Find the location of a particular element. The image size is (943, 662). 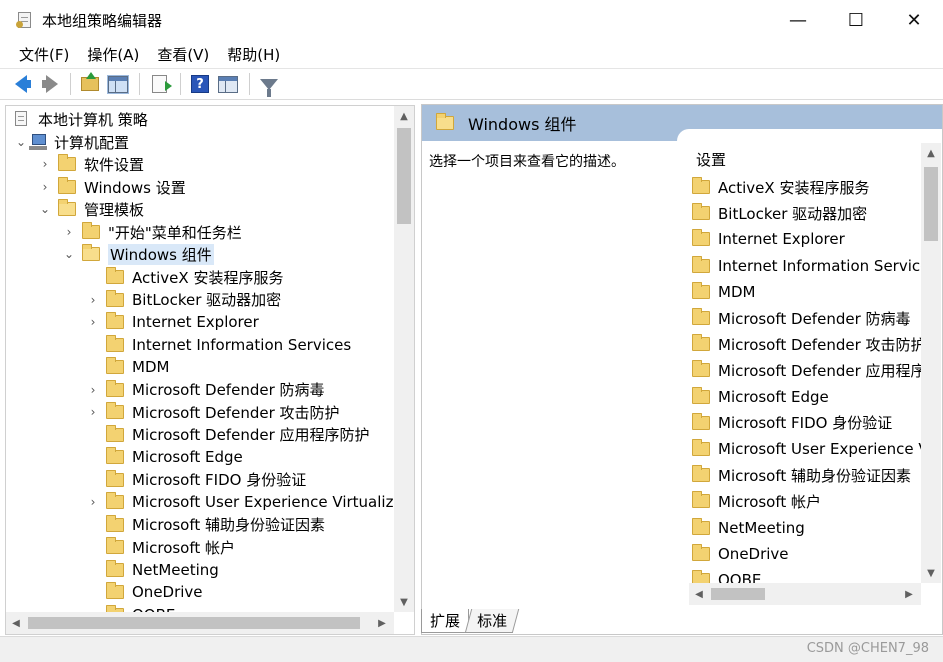

list-item: Microsoft Defender 防病毒 is located at coordinates (801, 318).